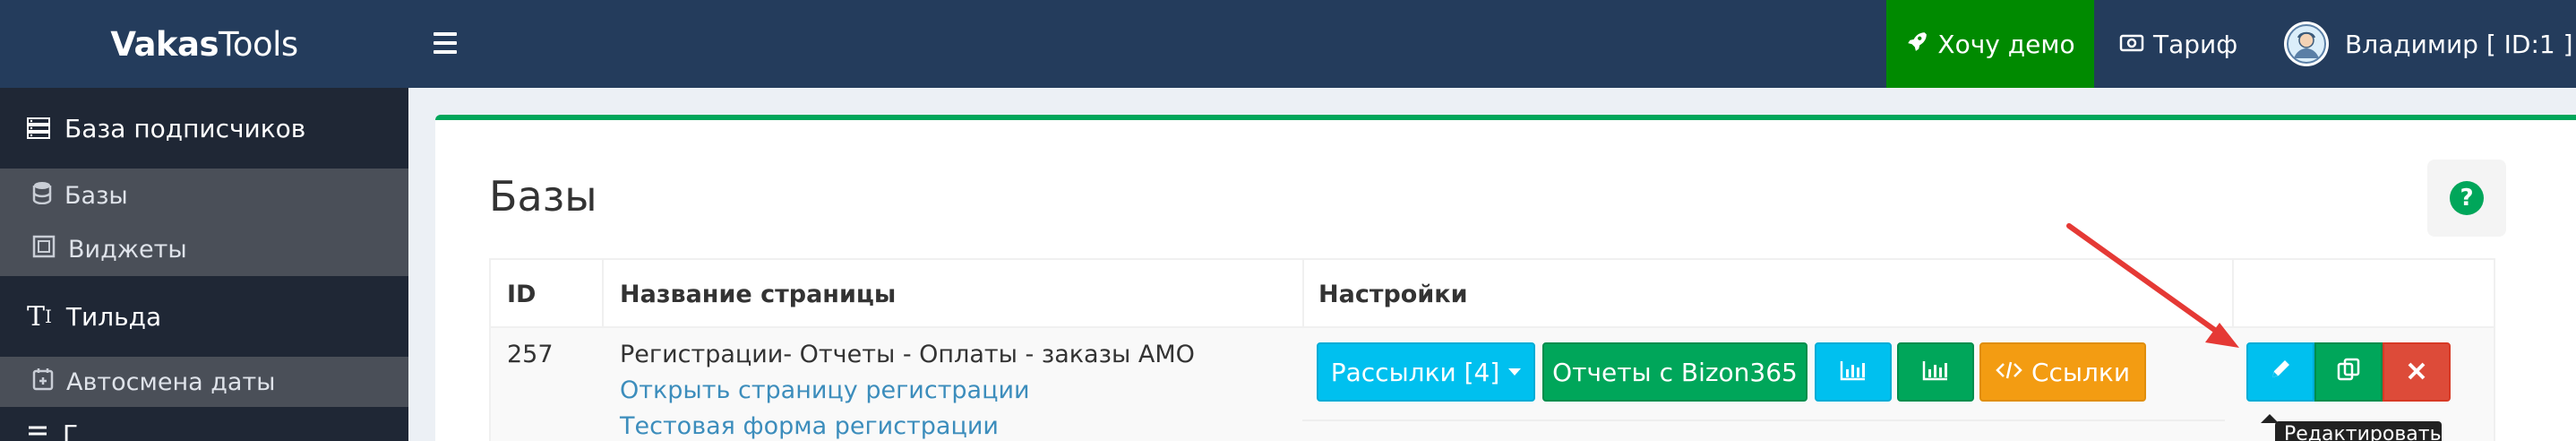 This screenshot has width=2576, height=441. I want to click on code-icon, so click(2009, 372).